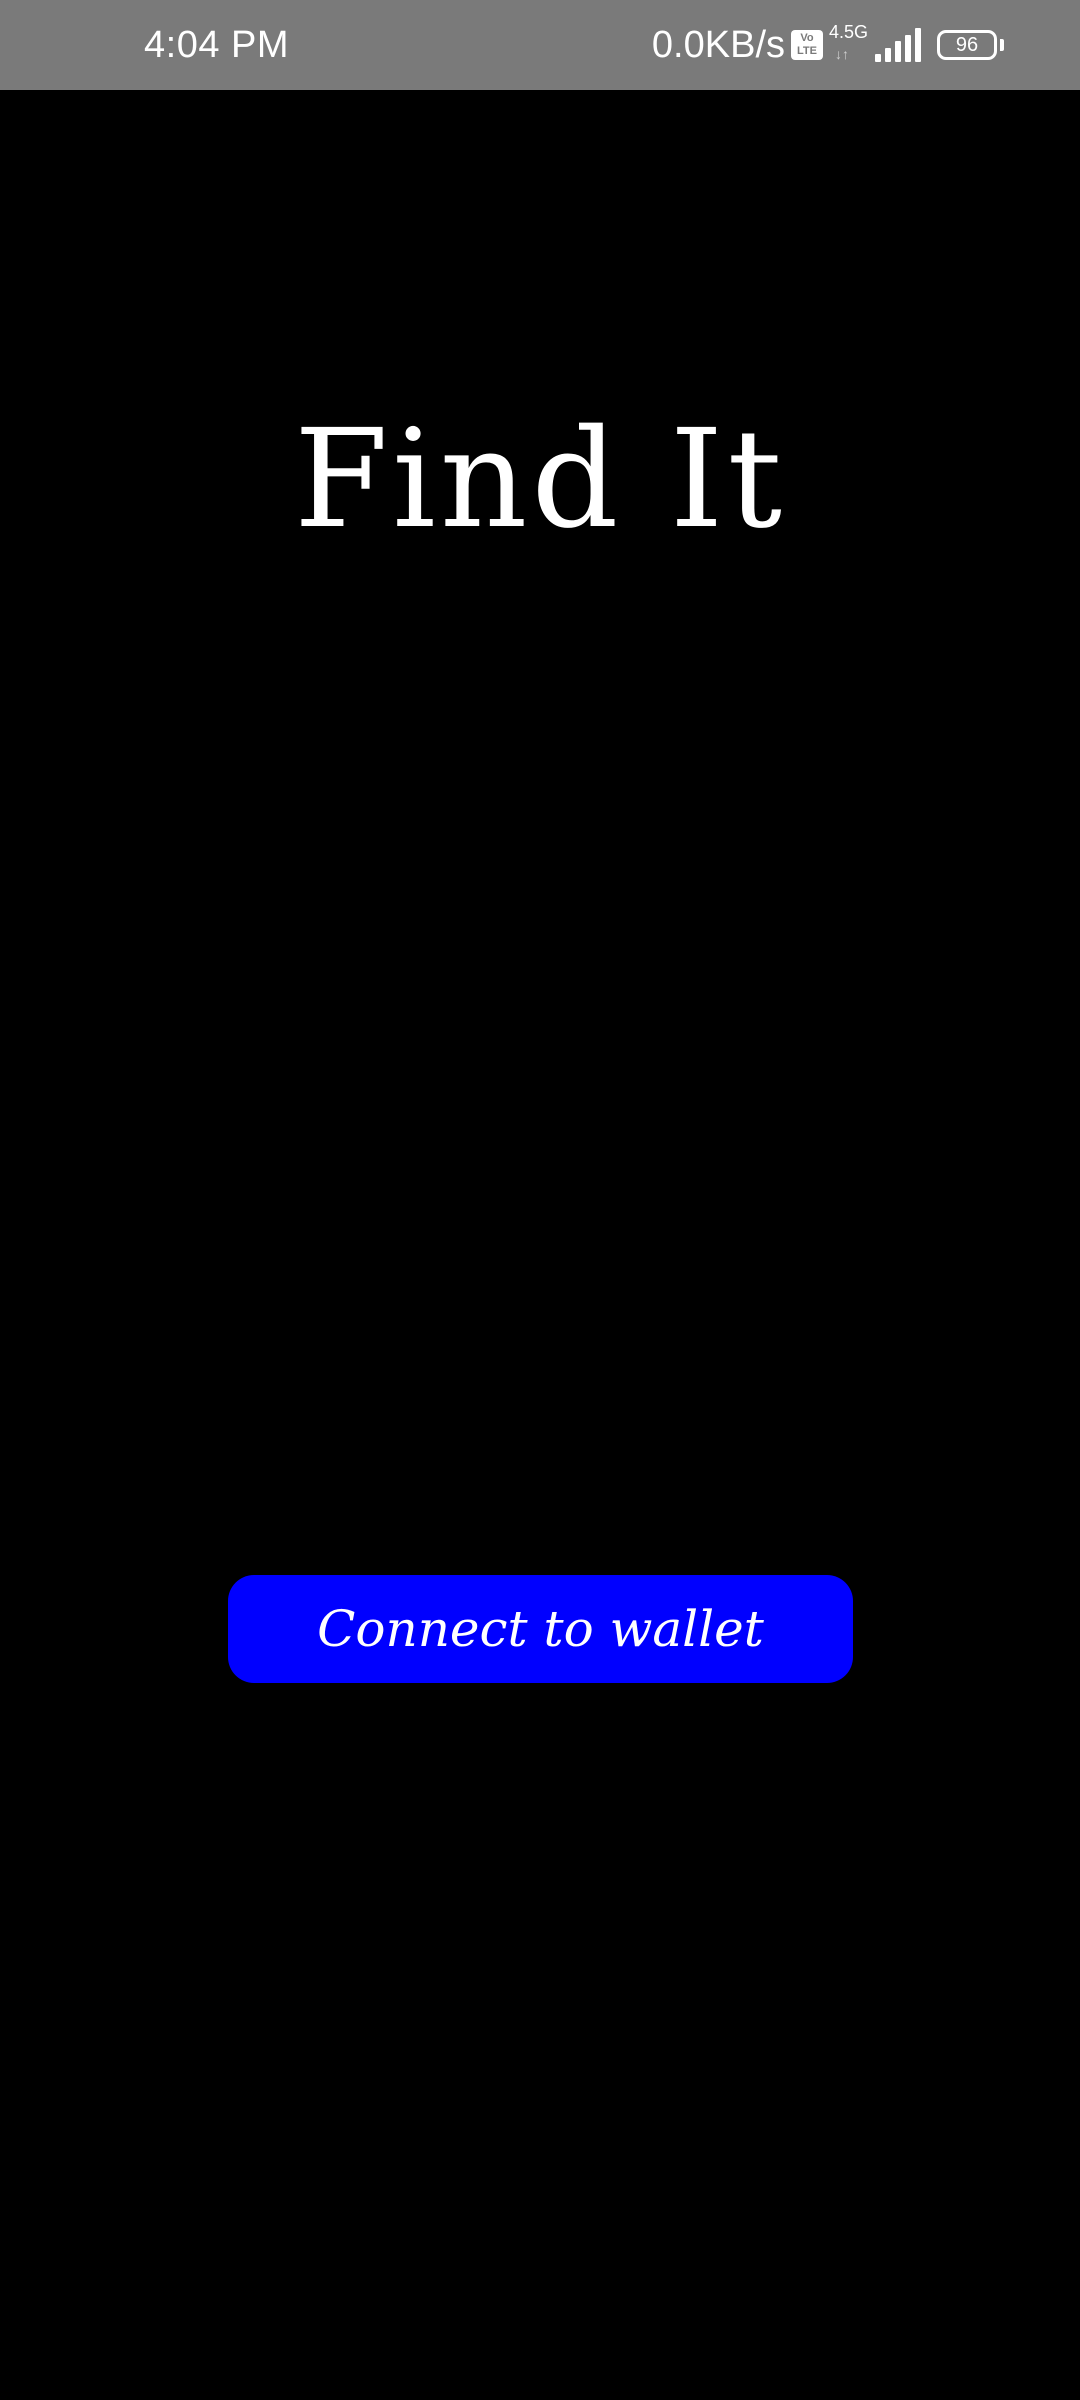  I want to click on status-indicators: 0.0KB/s Vo LTE 4.5G ↓↑ 96, so click(828, 45).